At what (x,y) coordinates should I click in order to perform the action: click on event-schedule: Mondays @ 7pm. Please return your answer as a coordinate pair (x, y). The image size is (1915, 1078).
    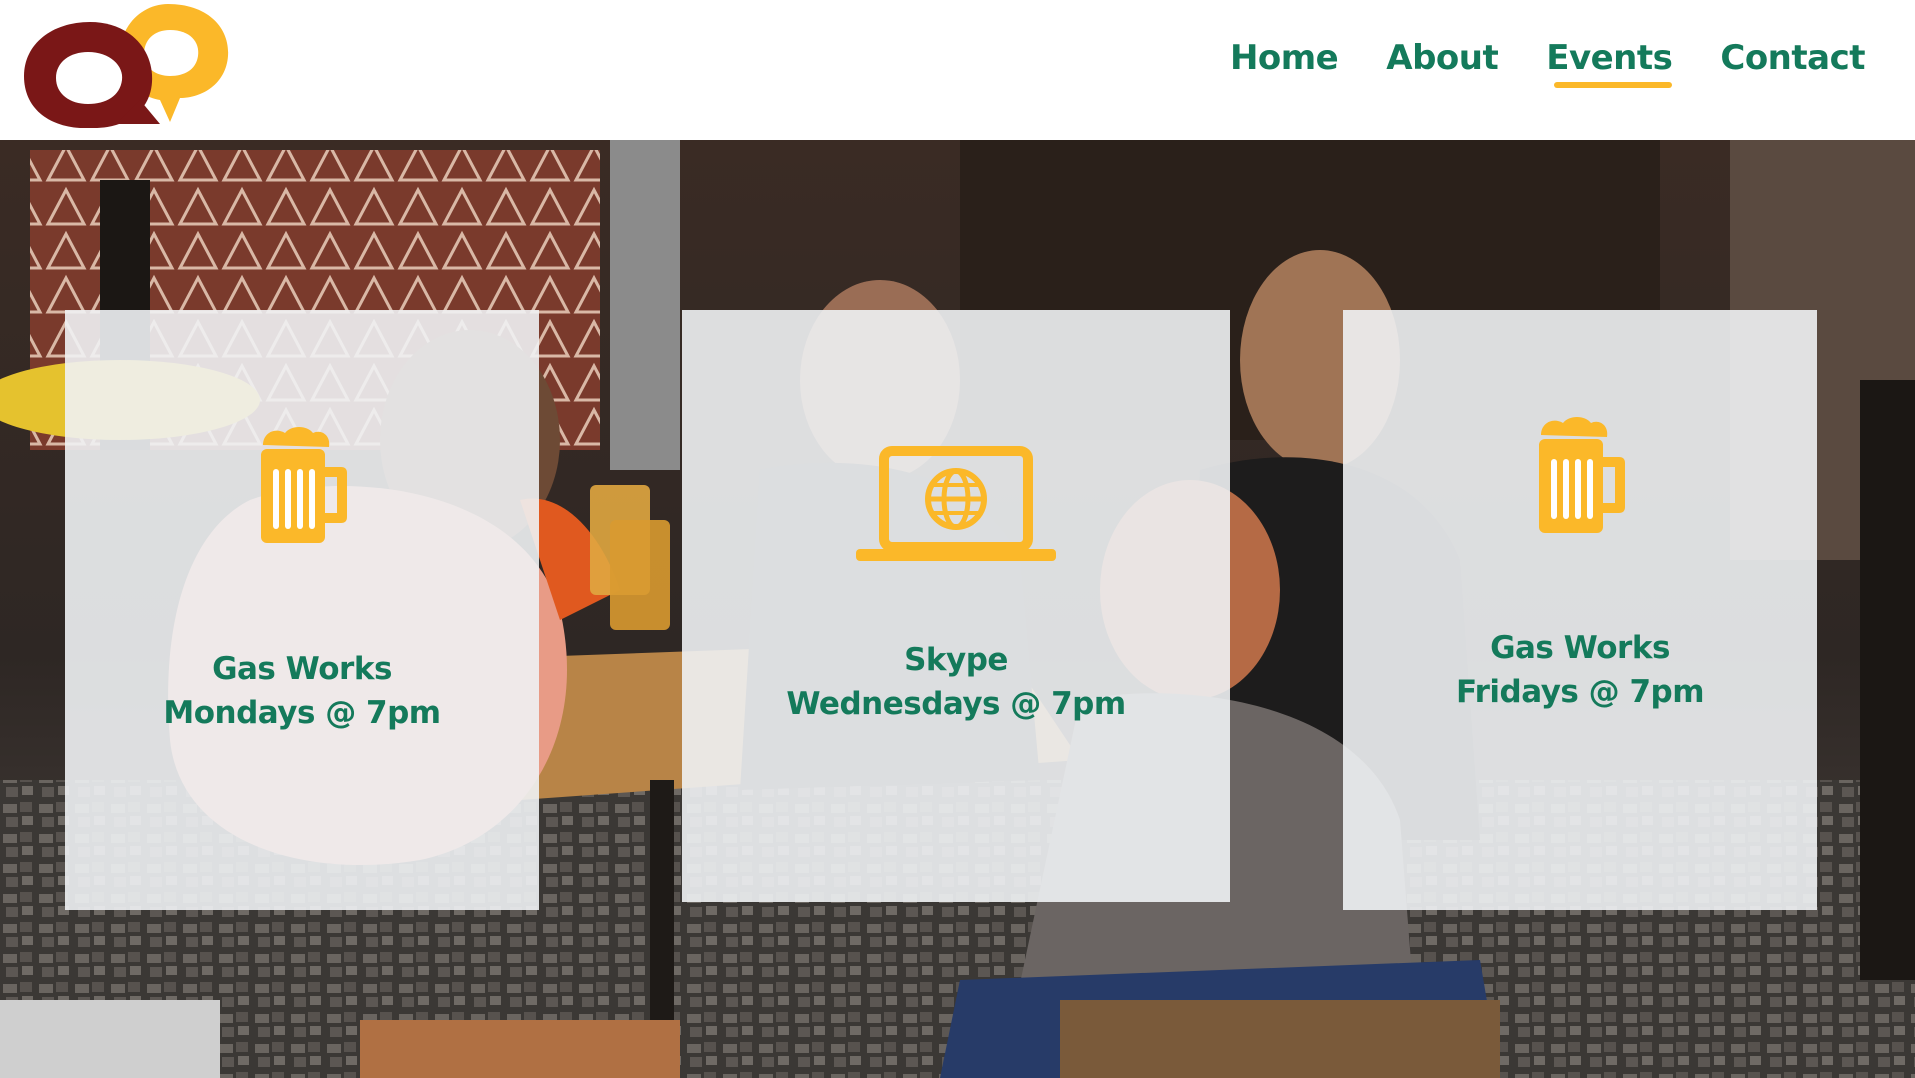
    Looking at the image, I should click on (302, 713).